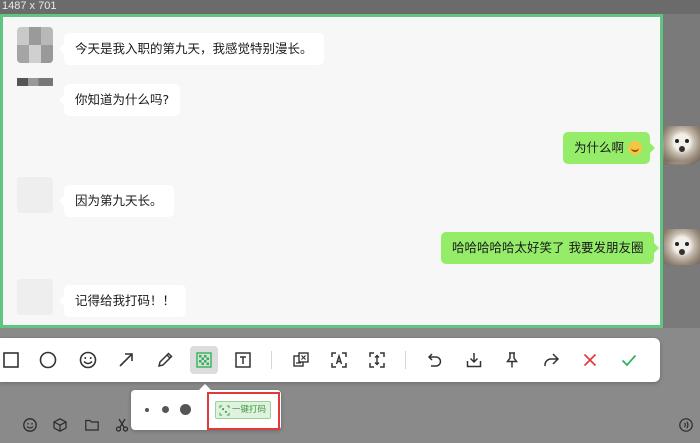 The image size is (700, 443). I want to click on message-bubble-outgoing: 为什么啊, so click(609, 148).